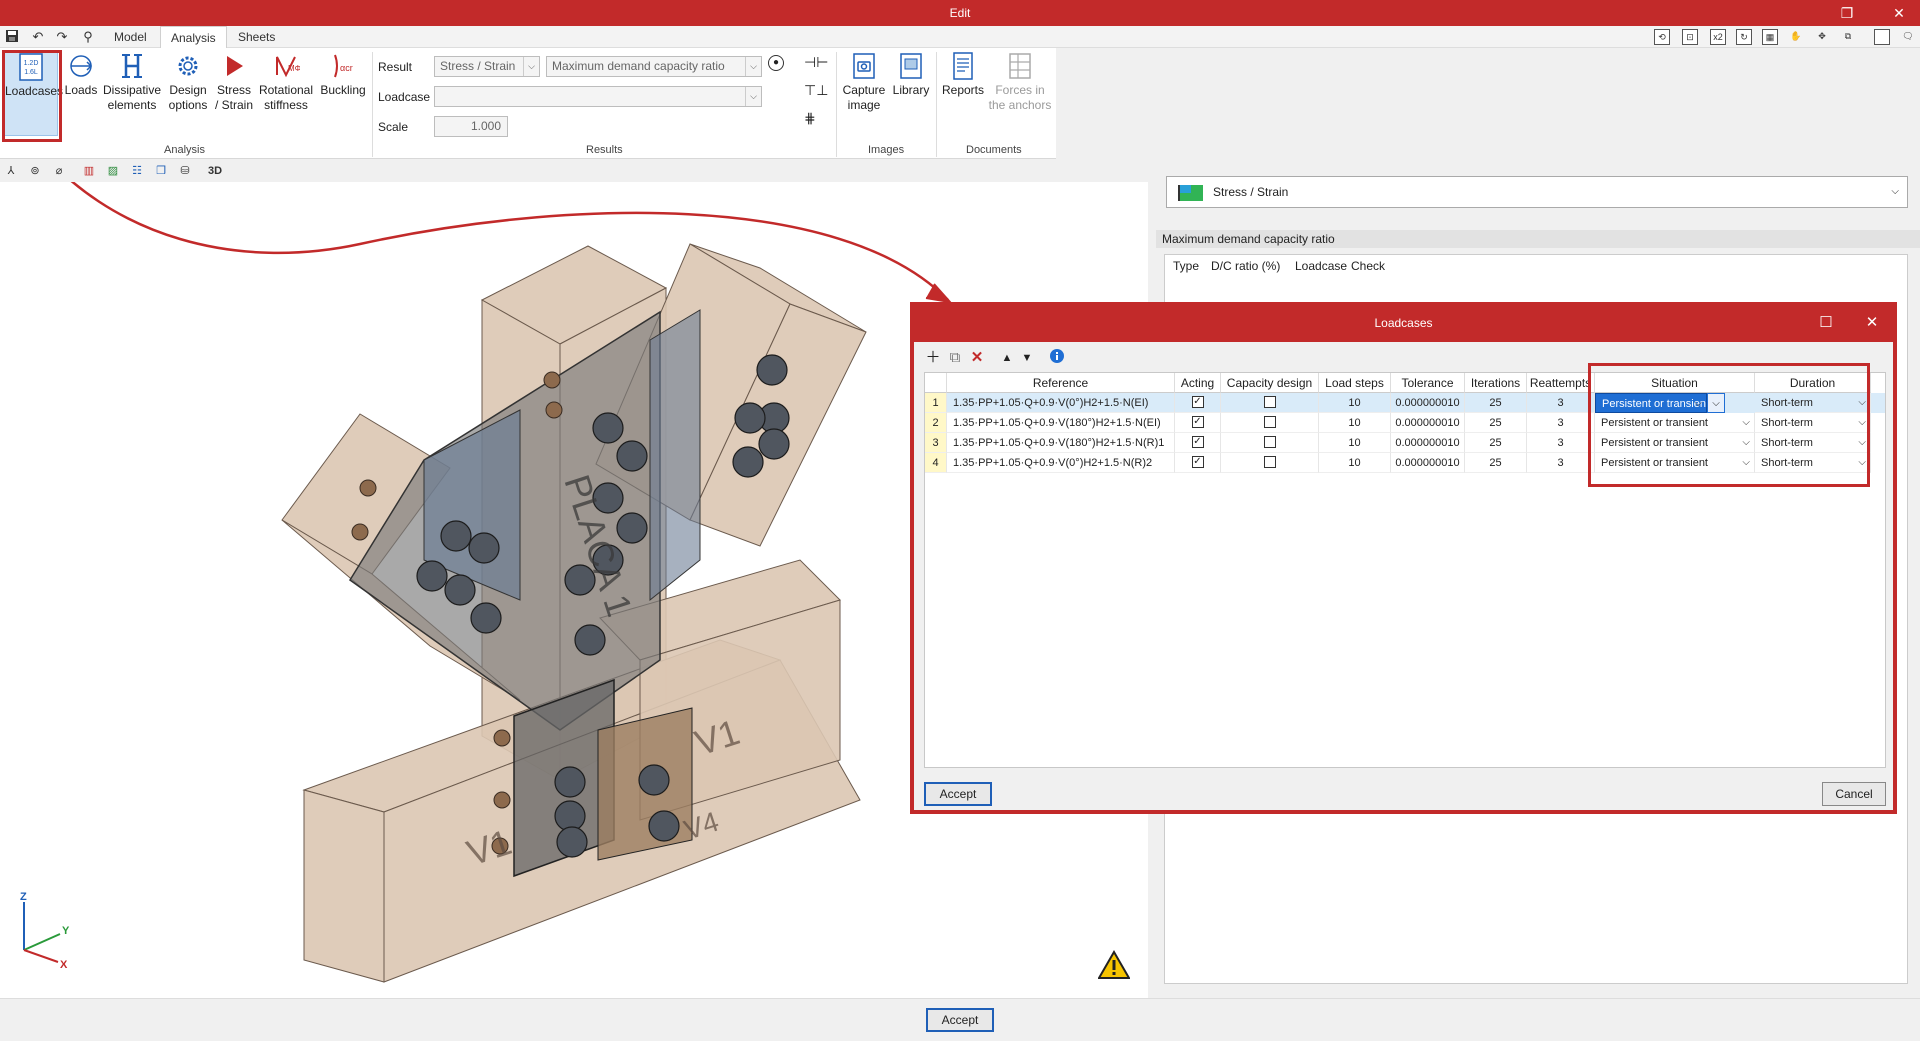 This screenshot has height=1041, width=1920. What do you see at coordinates (958, 794) in the screenshot?
I see `dialog-accept-button: Accept` at bounding box center [958, 794].